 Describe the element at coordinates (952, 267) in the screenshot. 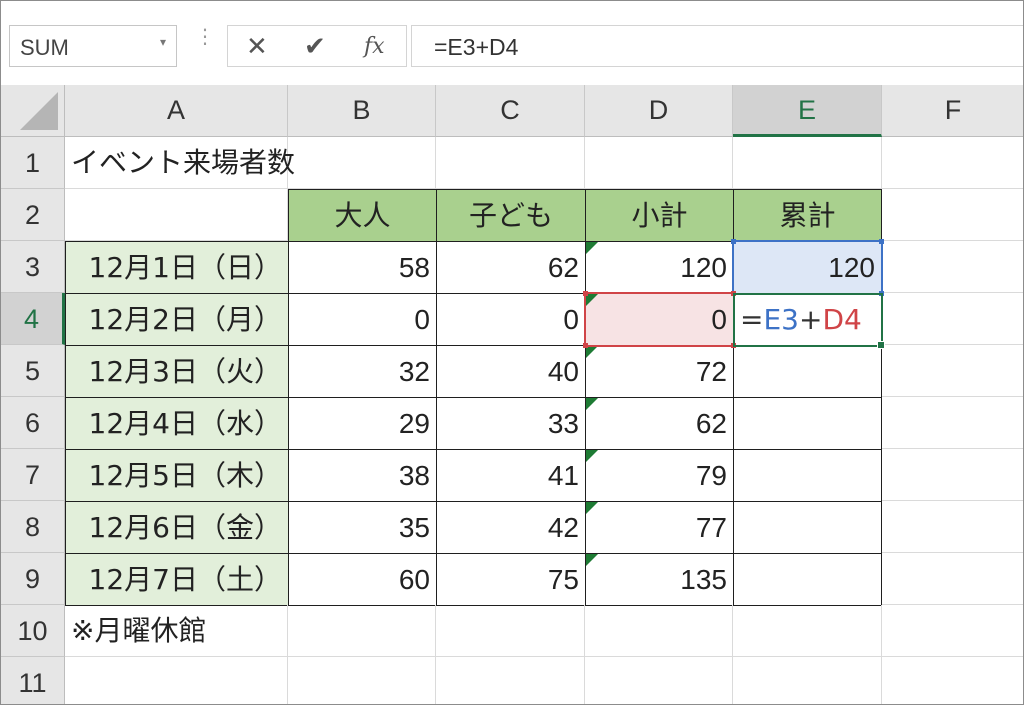

I see `cell-f3` at that location.